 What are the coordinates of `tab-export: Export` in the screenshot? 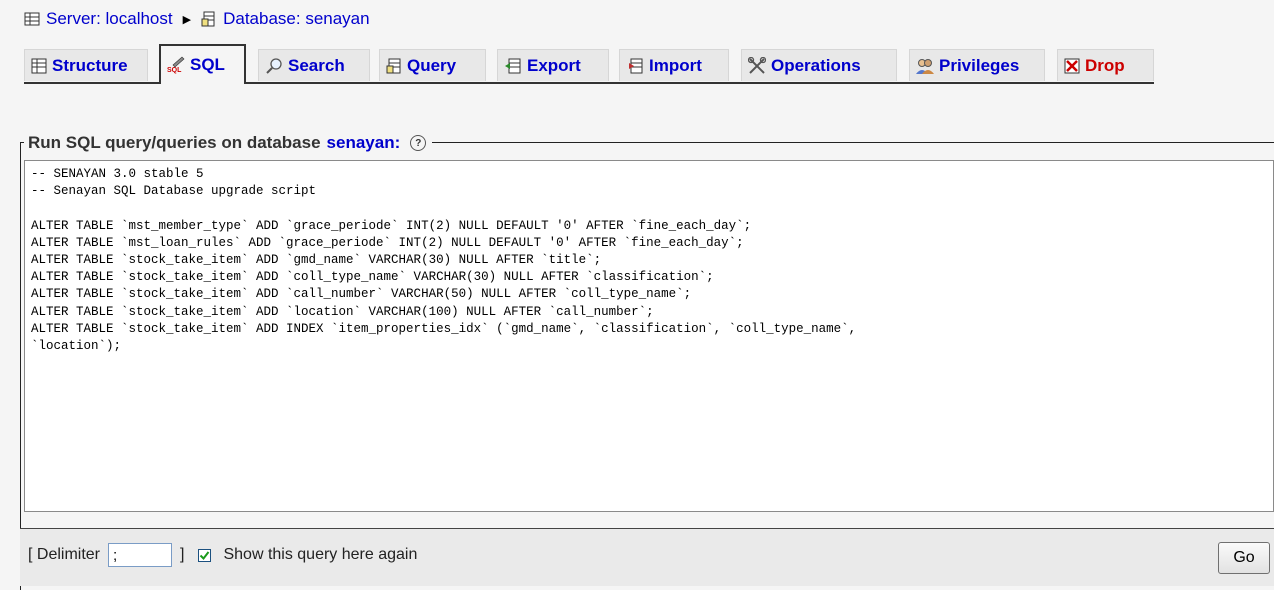 It's located at (553, 65).